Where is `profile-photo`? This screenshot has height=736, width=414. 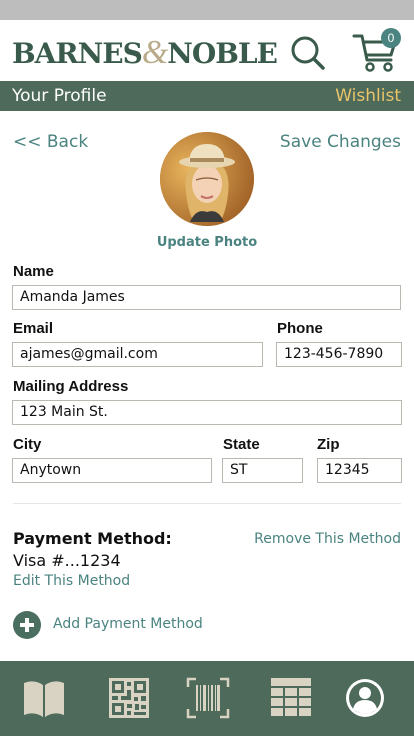
profile-photo is located at coordinates (207, 179).